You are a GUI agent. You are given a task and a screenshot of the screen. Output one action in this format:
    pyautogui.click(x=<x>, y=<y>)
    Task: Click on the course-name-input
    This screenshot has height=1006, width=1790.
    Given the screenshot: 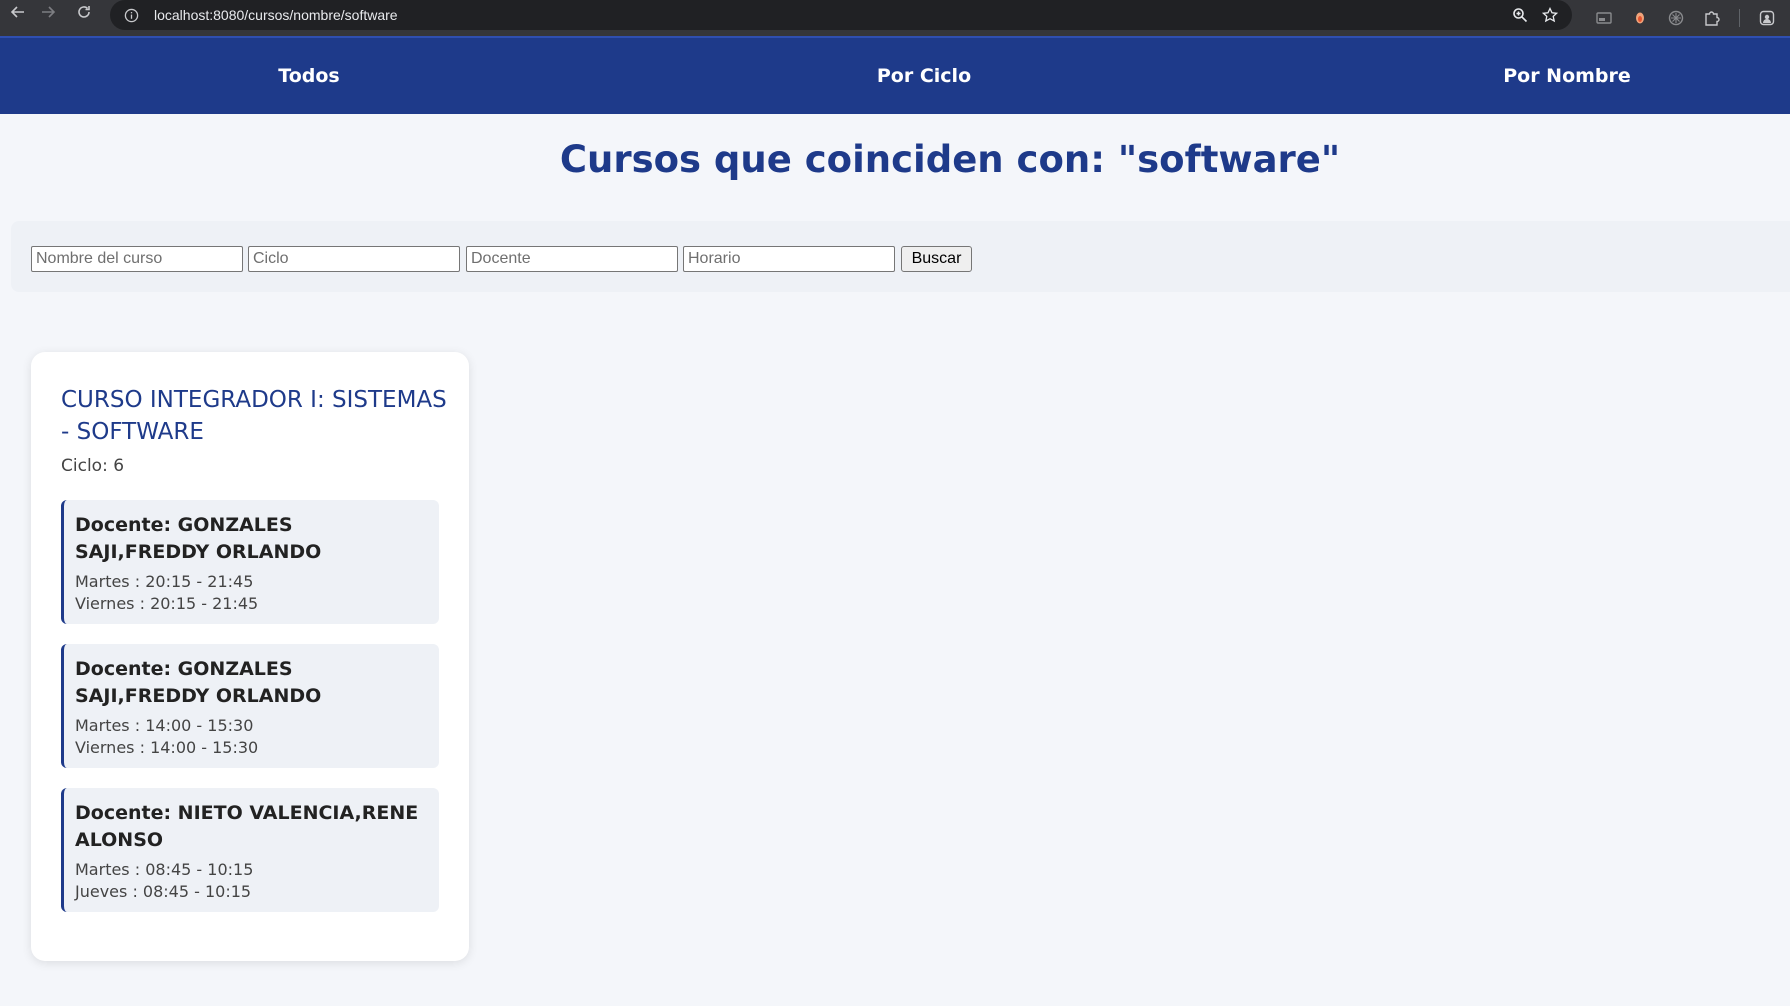 What is the action you would take?
    pyautogui.click(x=137, y=259)
    